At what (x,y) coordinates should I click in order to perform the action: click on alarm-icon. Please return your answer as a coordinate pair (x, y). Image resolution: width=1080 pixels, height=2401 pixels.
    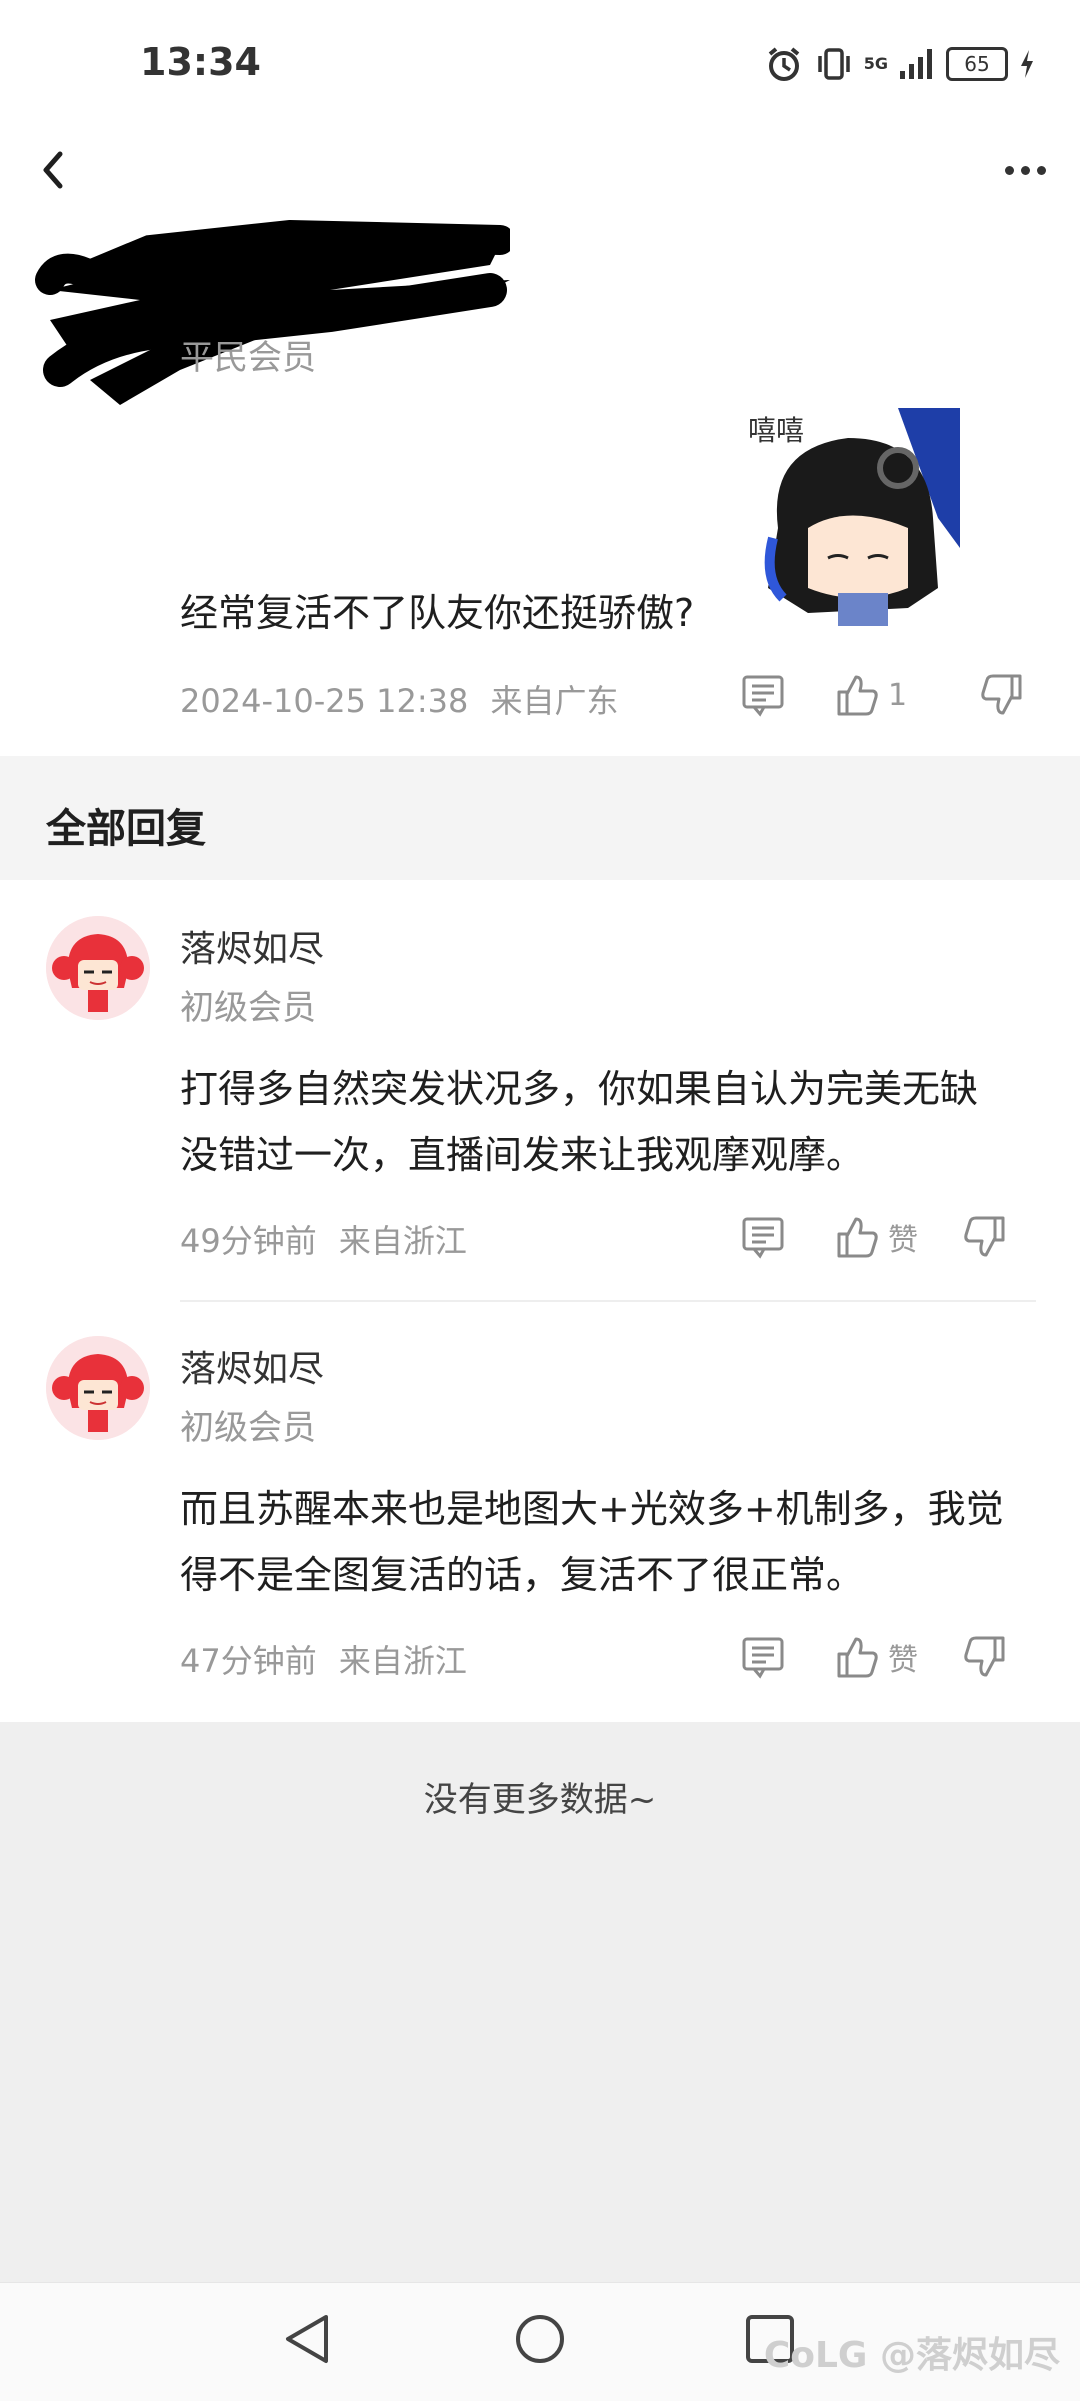
    Looking at the image, I should click on (784, 64).